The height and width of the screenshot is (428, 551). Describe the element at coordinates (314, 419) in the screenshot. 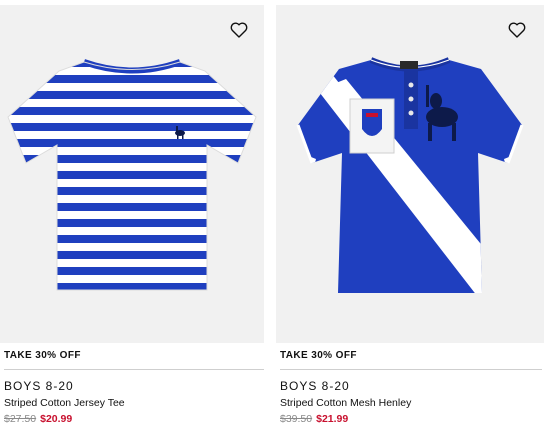

I see `price-block: $39.50 $21.99` at that location.